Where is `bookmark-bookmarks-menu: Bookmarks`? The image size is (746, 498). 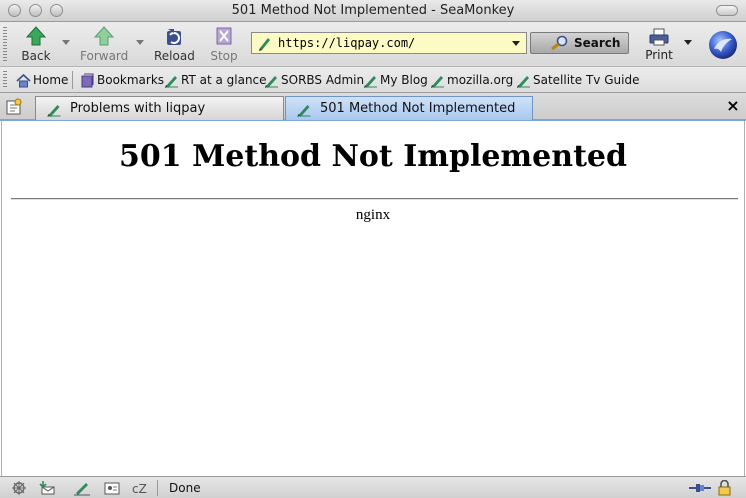 bookmark-bookmarks-menu: Bookmarks is located at coordinates (122, 81).